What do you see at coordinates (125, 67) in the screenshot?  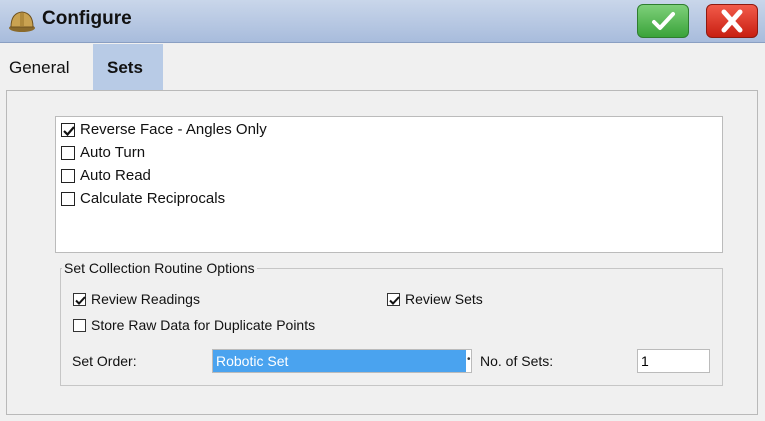 I see `tab-sets-label: Sets` at bounding box center [125, 67].